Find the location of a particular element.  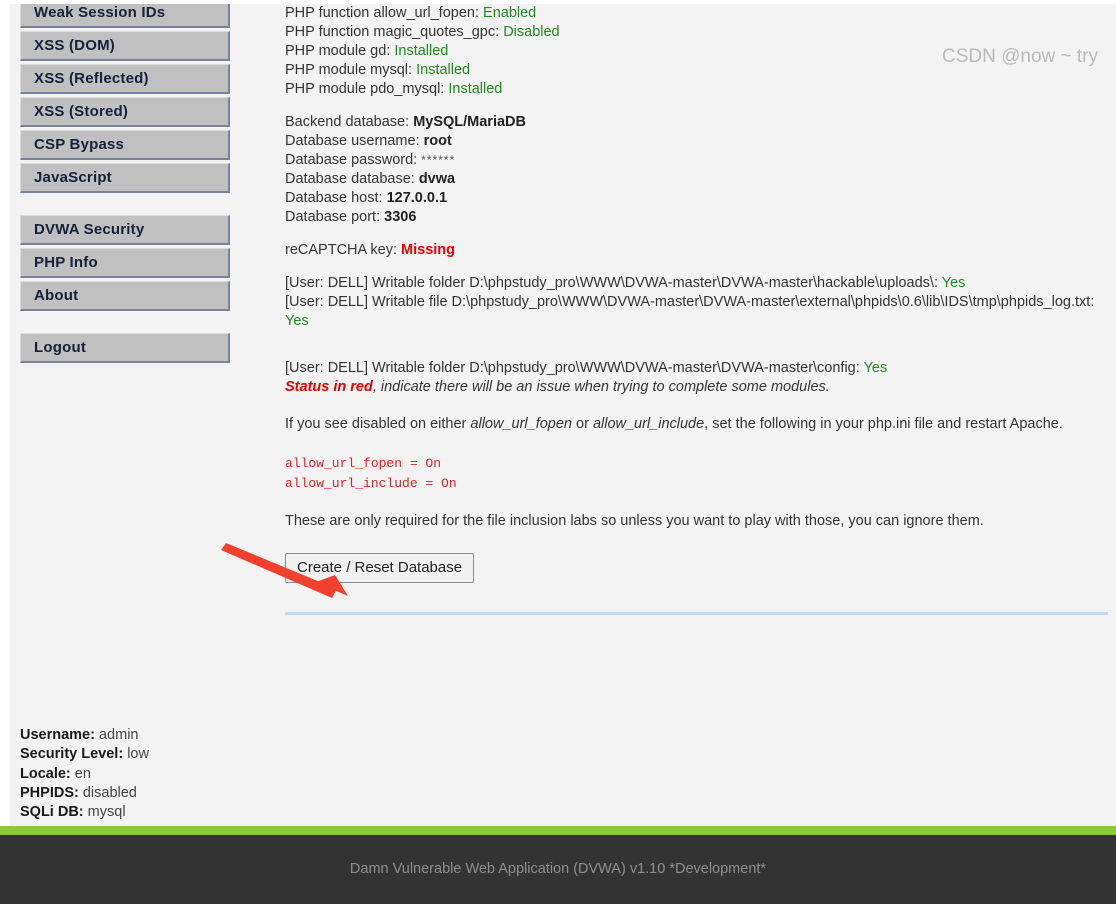

allow-url-include-label: allow_url_include is located at coordinates (648, 424).